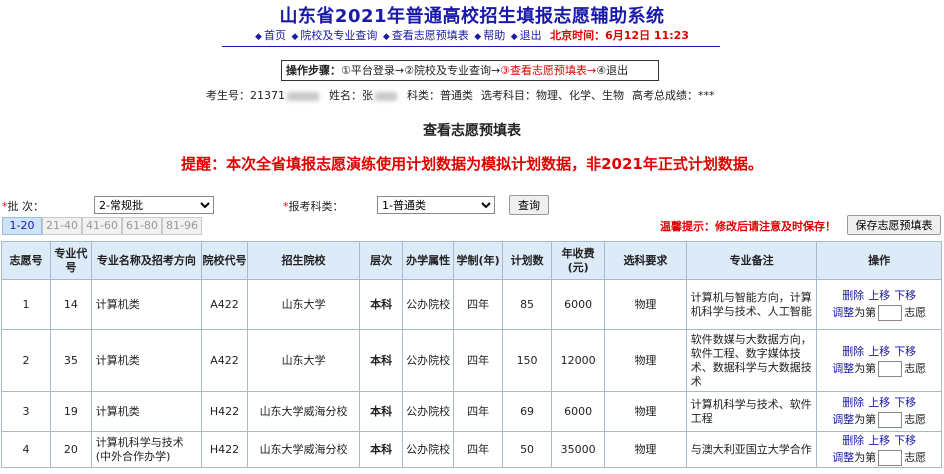 The height and width of the screenshot is (474, 944). What do you see at coordinates (423, 95) in the screenshot?
I see `subject-label: 科类：` at bounding box center [423, 95].